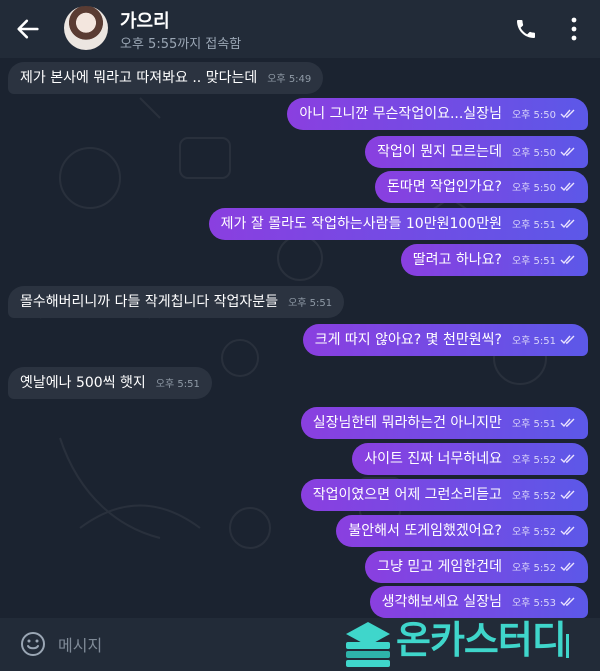 The width and height of the screenshot is (600, 671). I want to click on message-bubble-incoming: 옛날에나 500씩 햇지 오후 5:51, so click(110, 383).